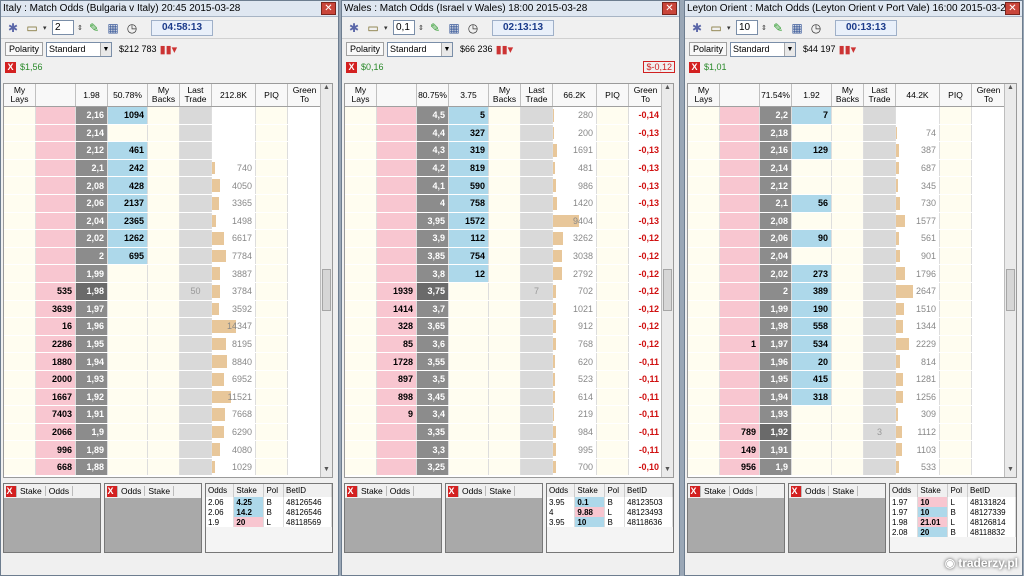  Describe the element at coordinates (730, 28) in the screenshot. I see `chevron-down-icon: ▾` at that location.